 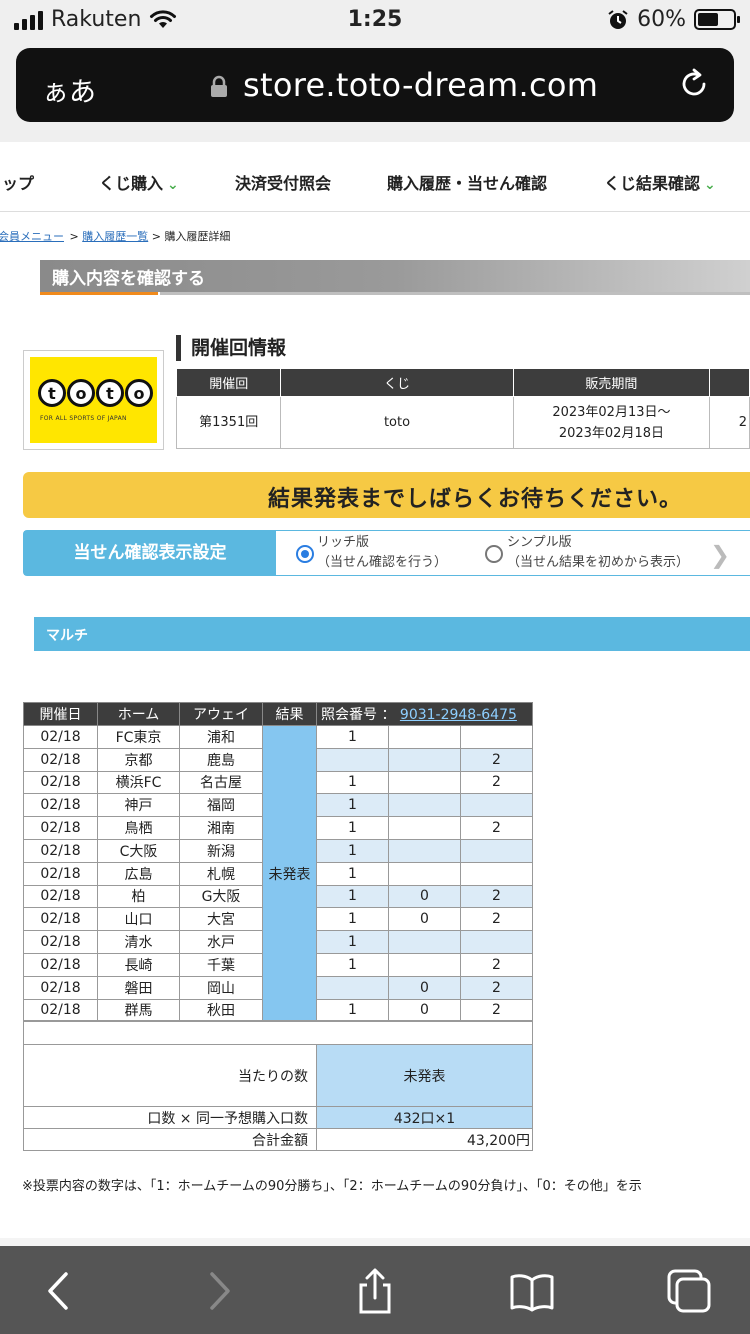 I want to click on hits-label: 当たりの数, so click(x=170, y=1075).